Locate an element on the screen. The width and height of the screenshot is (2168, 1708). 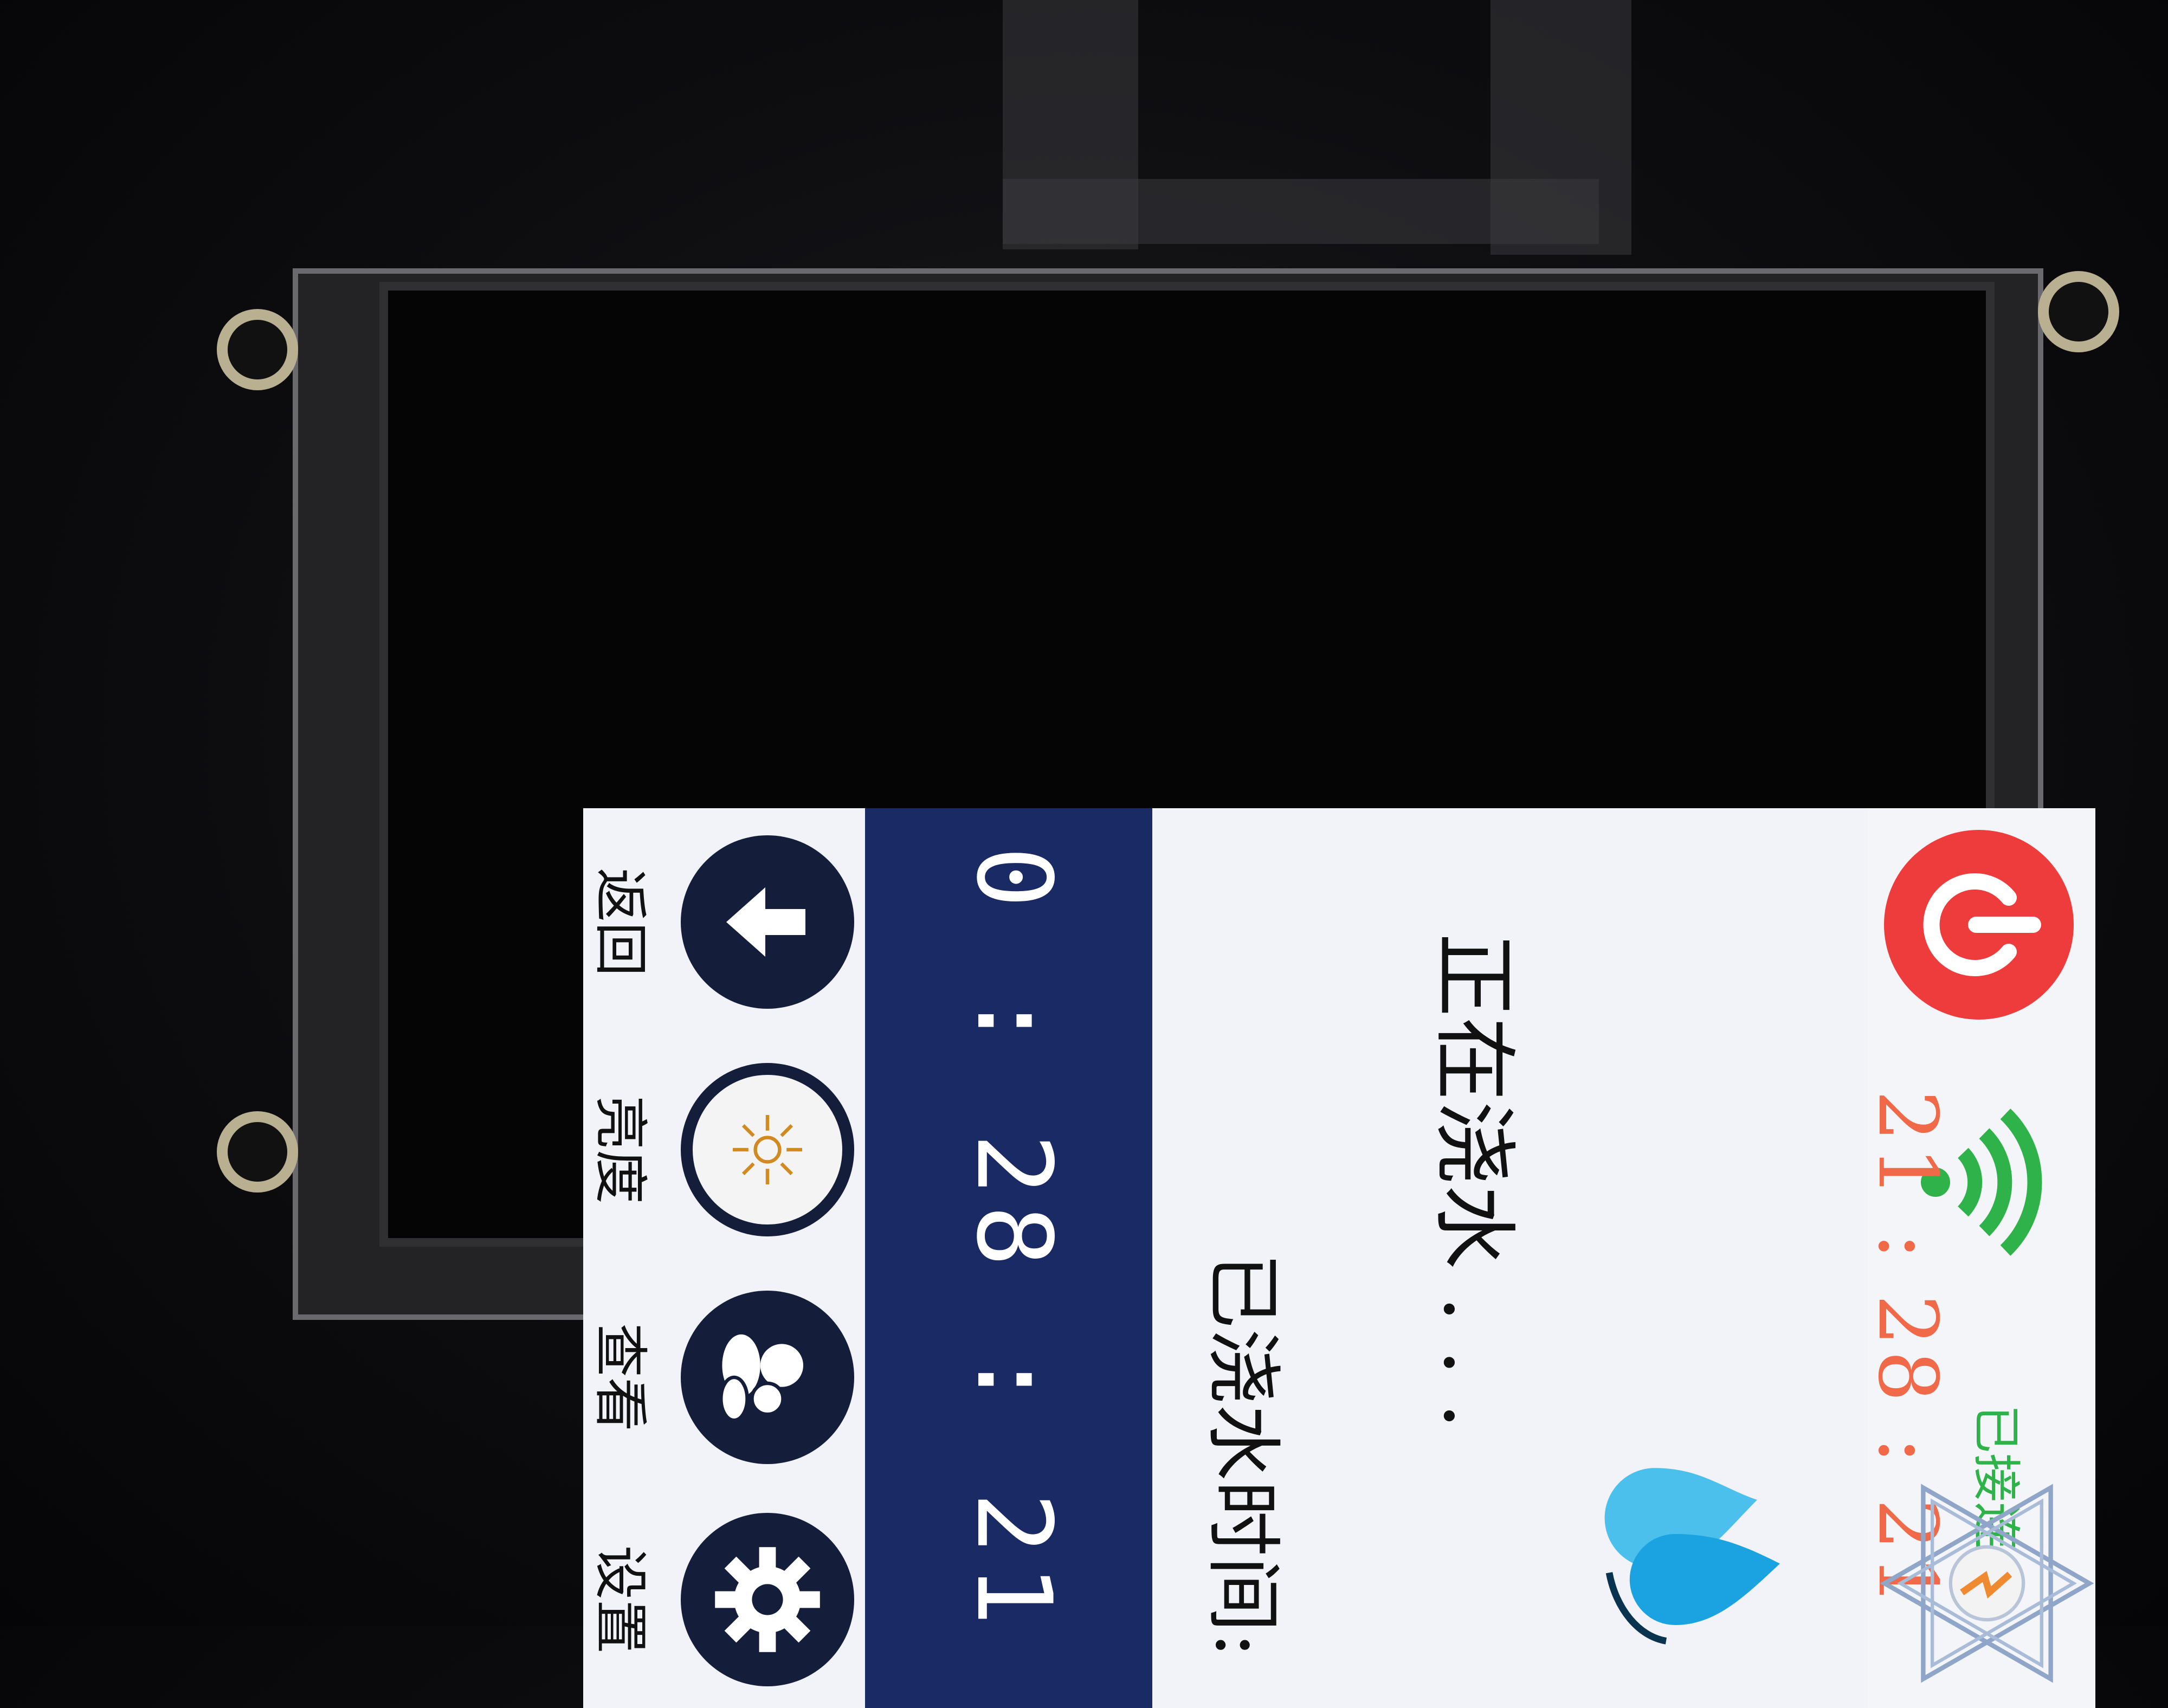
background-fabric is located at coordinates (1301, 211).